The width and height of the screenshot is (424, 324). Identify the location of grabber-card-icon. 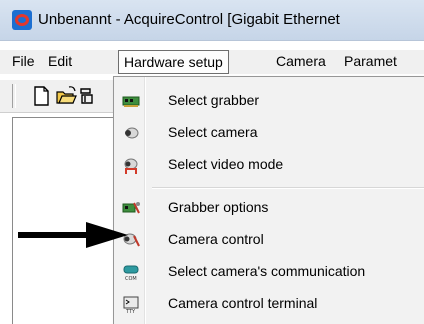
(131, 101).